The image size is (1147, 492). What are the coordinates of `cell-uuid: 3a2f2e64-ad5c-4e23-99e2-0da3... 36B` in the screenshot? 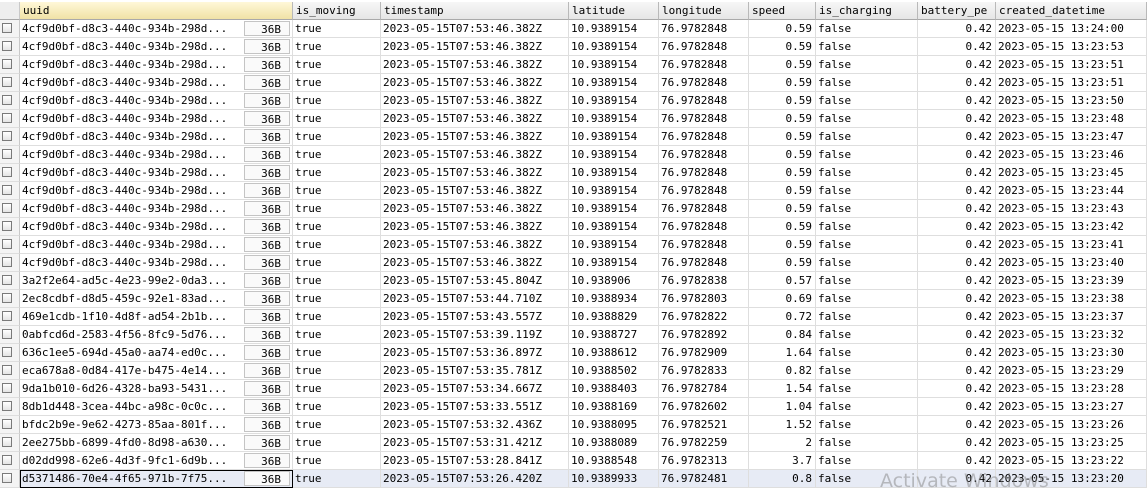 It's located at (156, 281).